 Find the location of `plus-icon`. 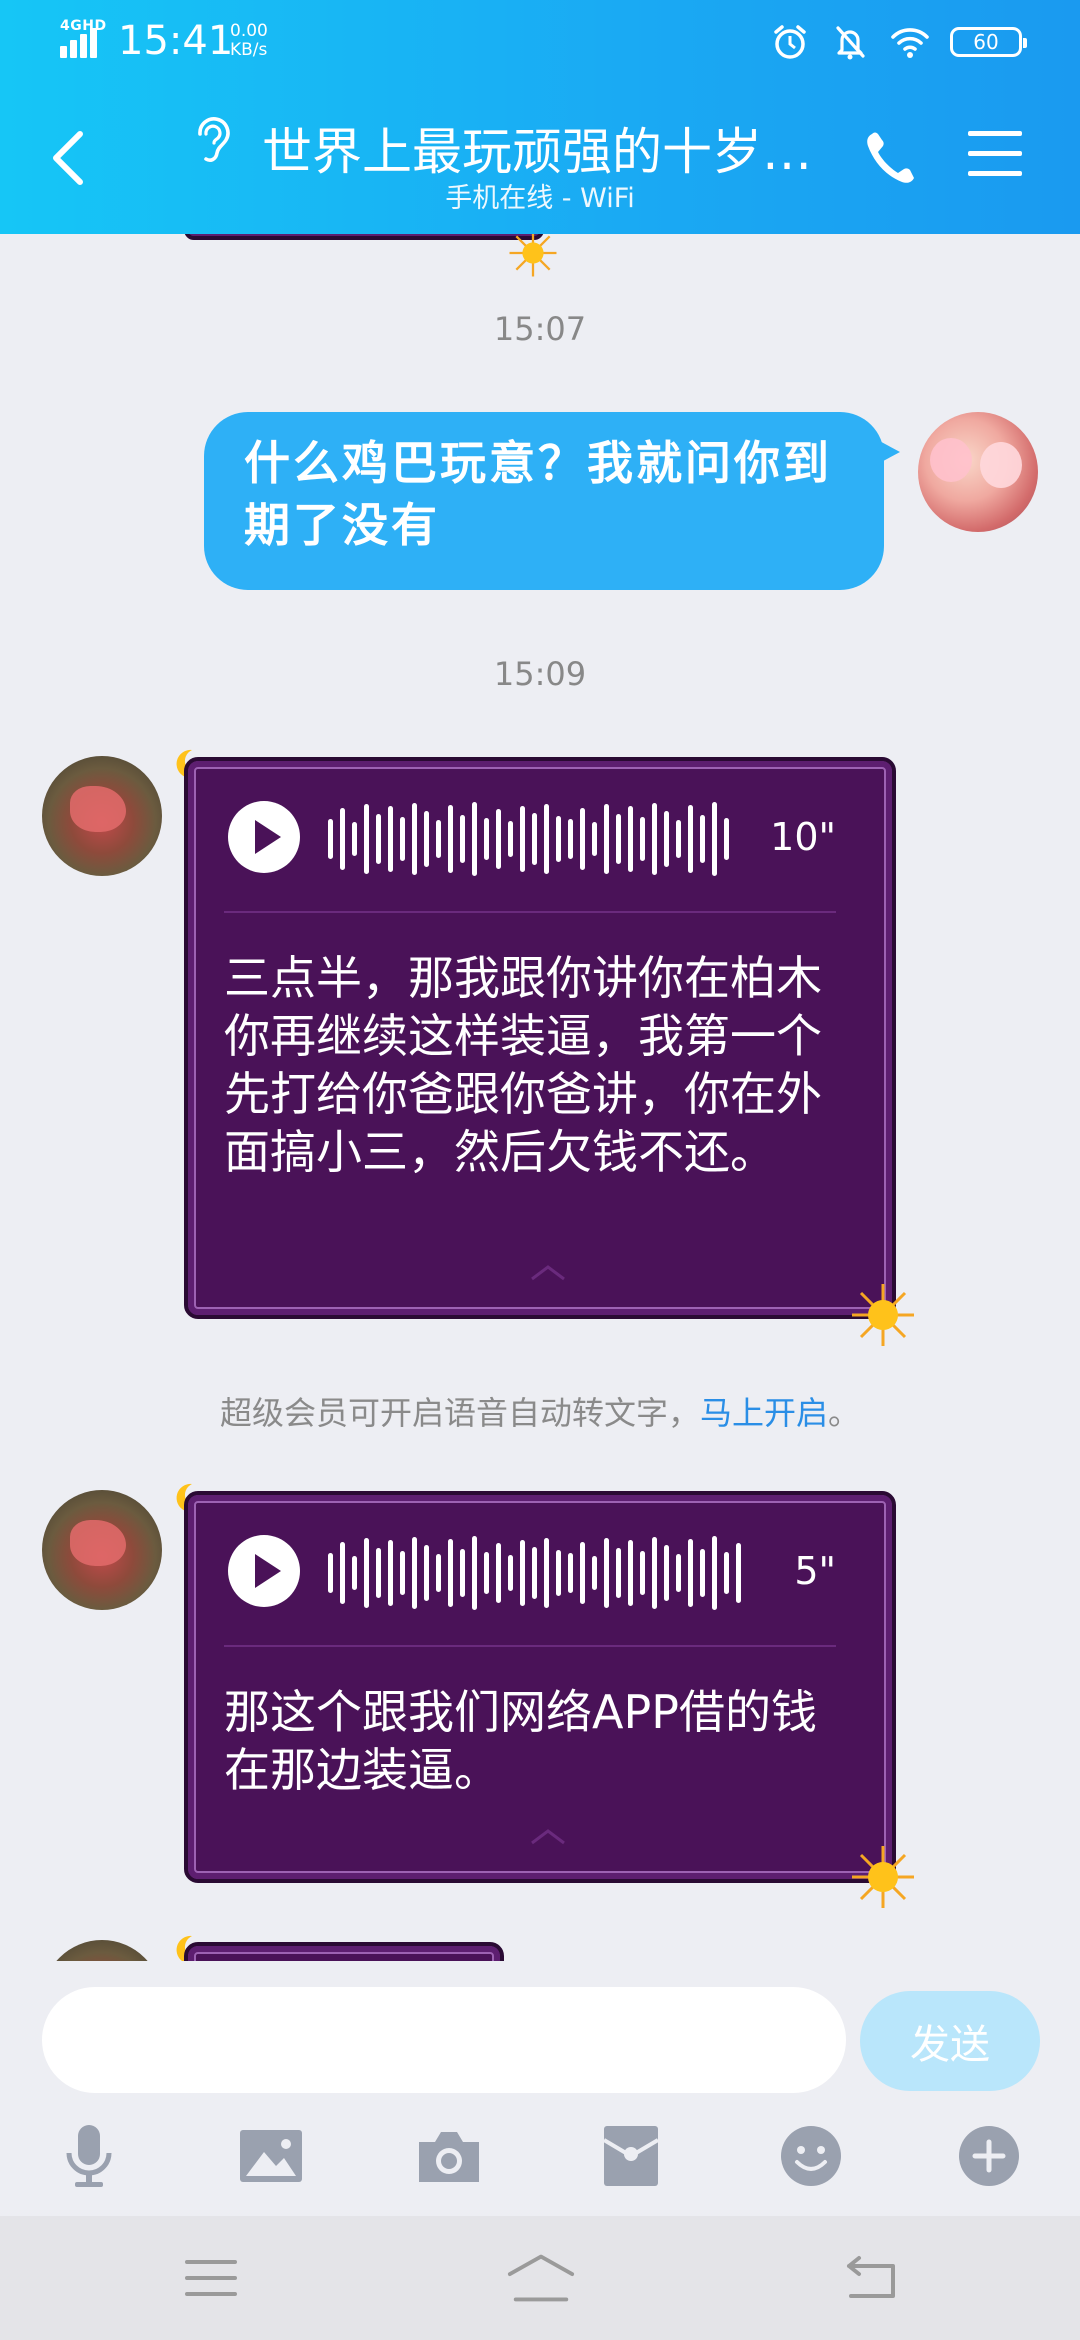

plus-icon is located at coordinates (989, 2156).